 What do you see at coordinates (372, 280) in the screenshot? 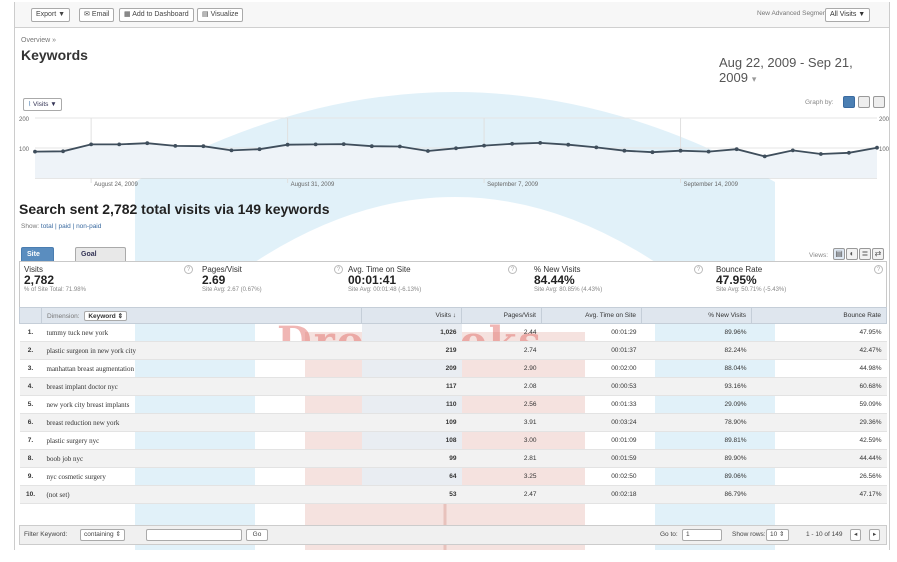
I see `scorecard-value: 00:01:41` at bounding box center [372, 280].